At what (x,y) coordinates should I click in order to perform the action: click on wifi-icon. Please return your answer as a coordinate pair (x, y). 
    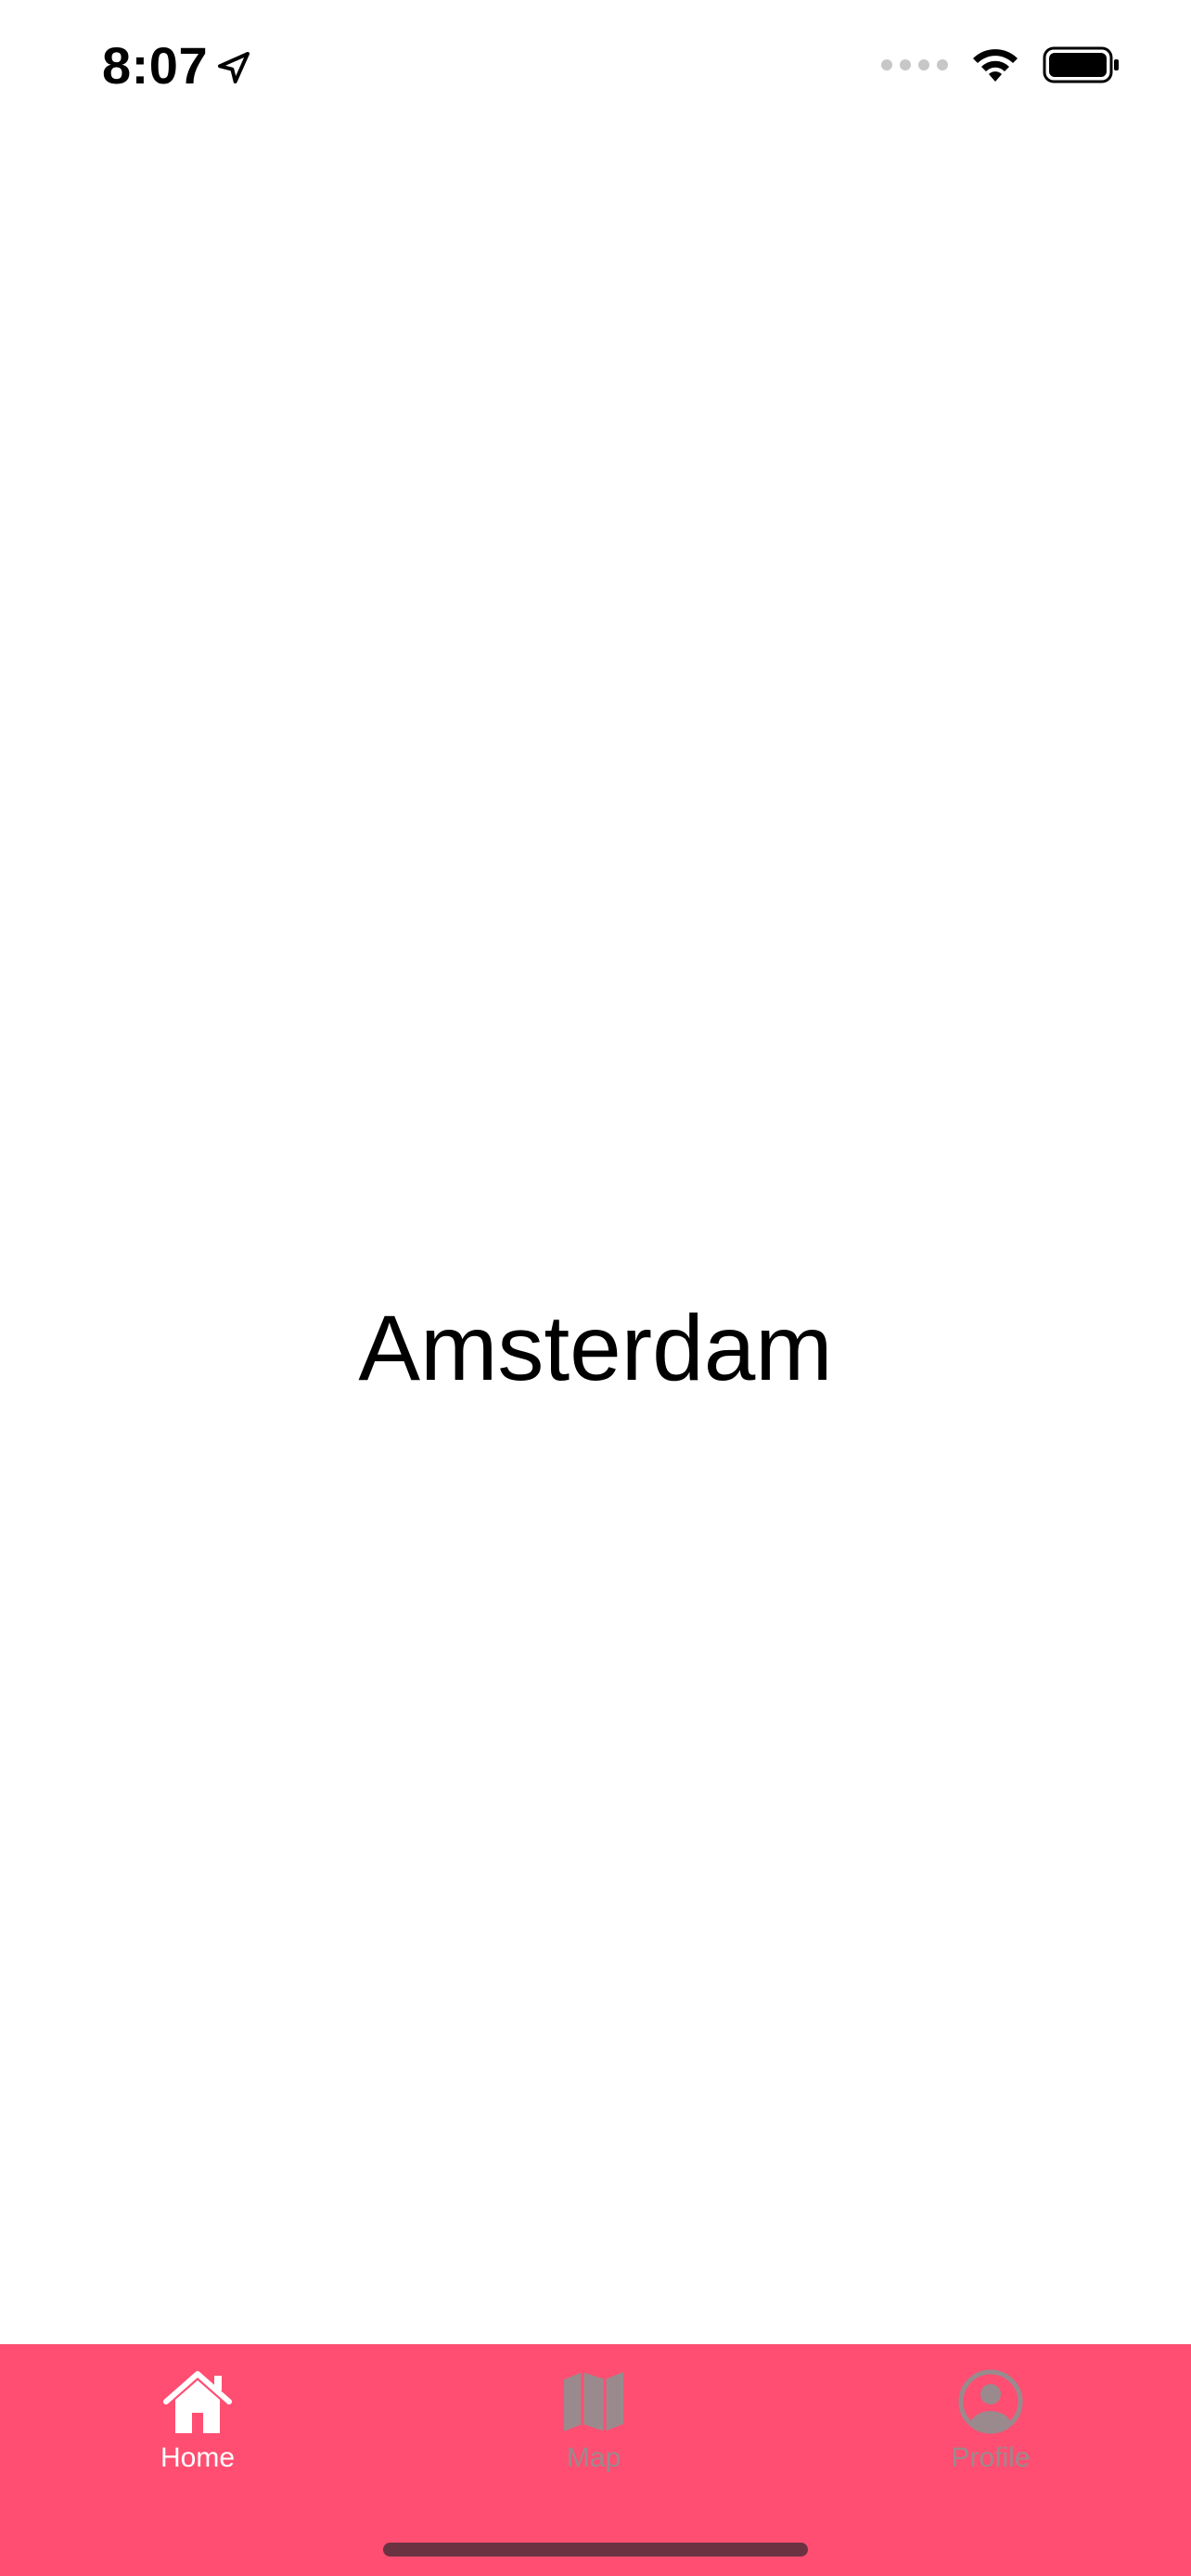
    Looking at the image, I should click on (996, 66).